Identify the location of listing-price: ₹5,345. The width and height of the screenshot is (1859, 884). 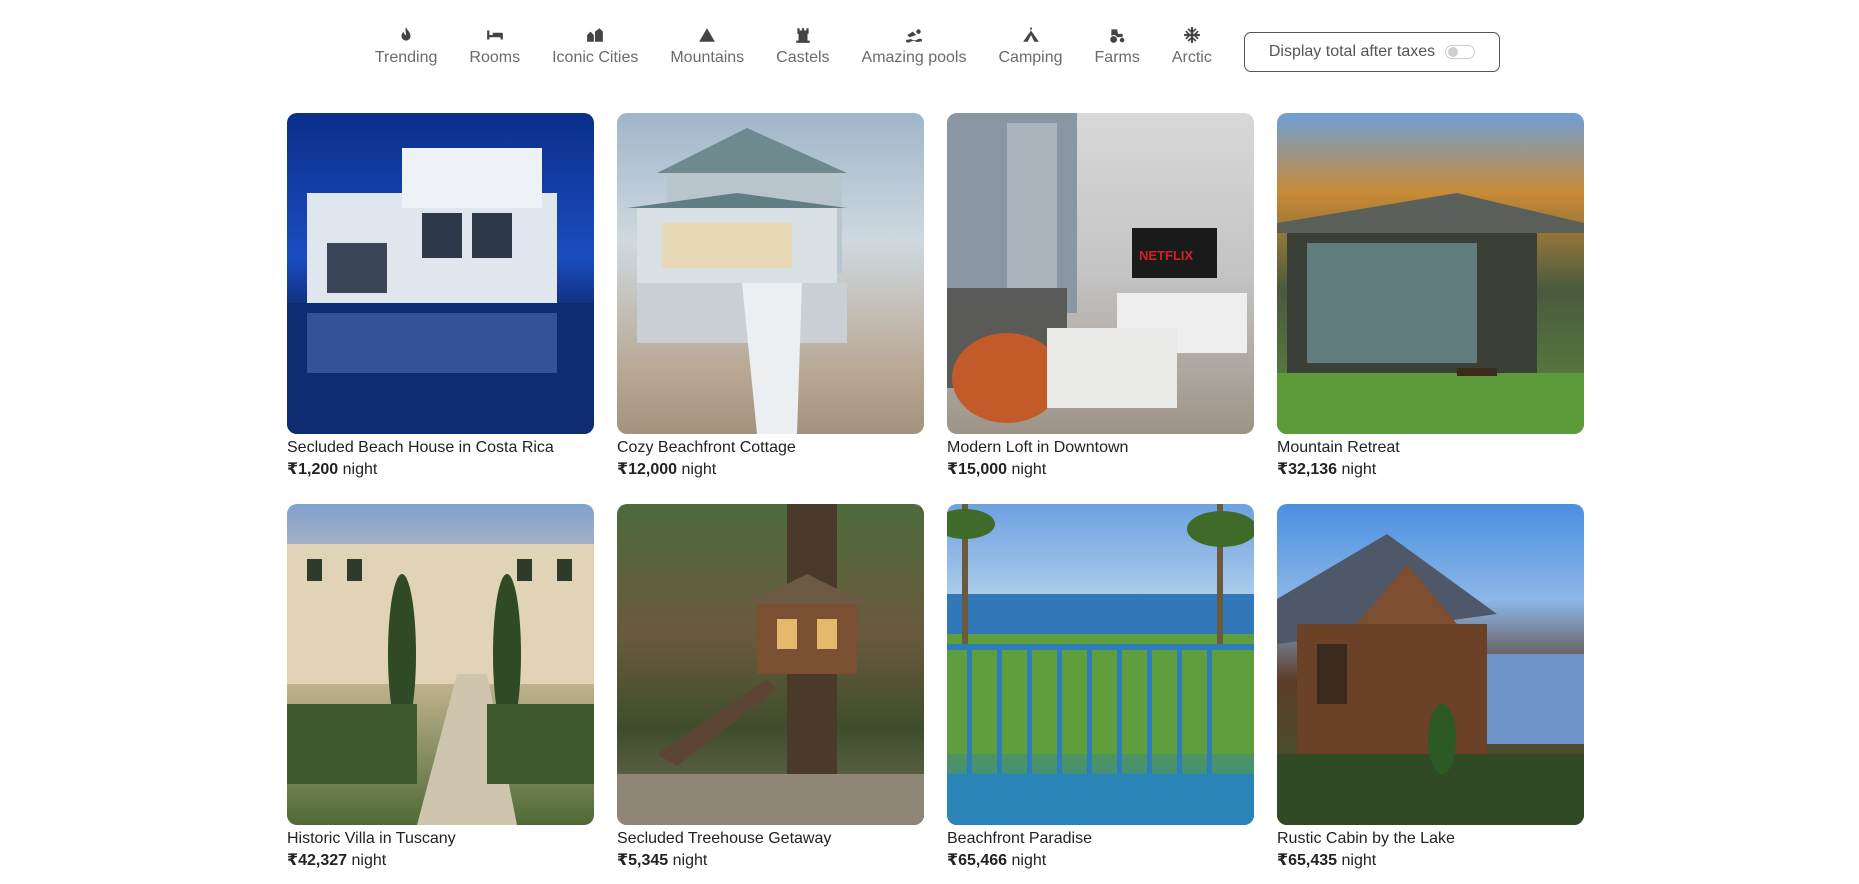
(643, 860).